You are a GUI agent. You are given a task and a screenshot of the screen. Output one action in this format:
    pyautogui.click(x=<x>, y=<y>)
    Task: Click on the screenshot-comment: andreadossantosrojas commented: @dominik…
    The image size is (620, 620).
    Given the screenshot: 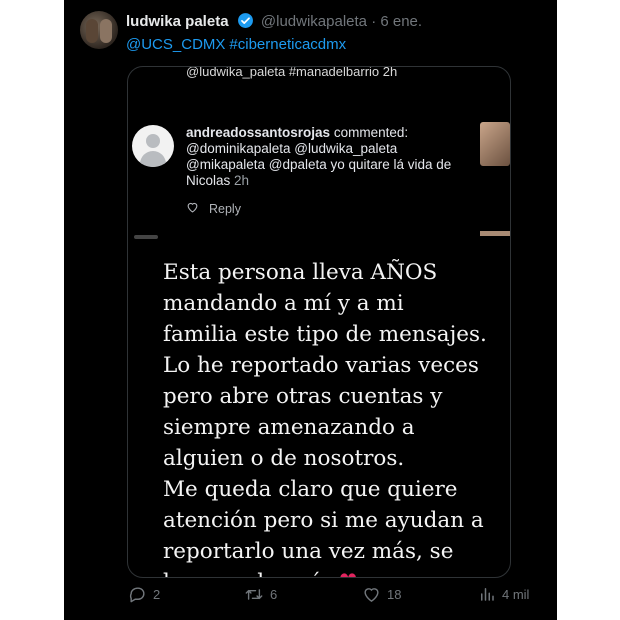 What is the action you would take?
    pyautogui.click(x=326, y=157)
    